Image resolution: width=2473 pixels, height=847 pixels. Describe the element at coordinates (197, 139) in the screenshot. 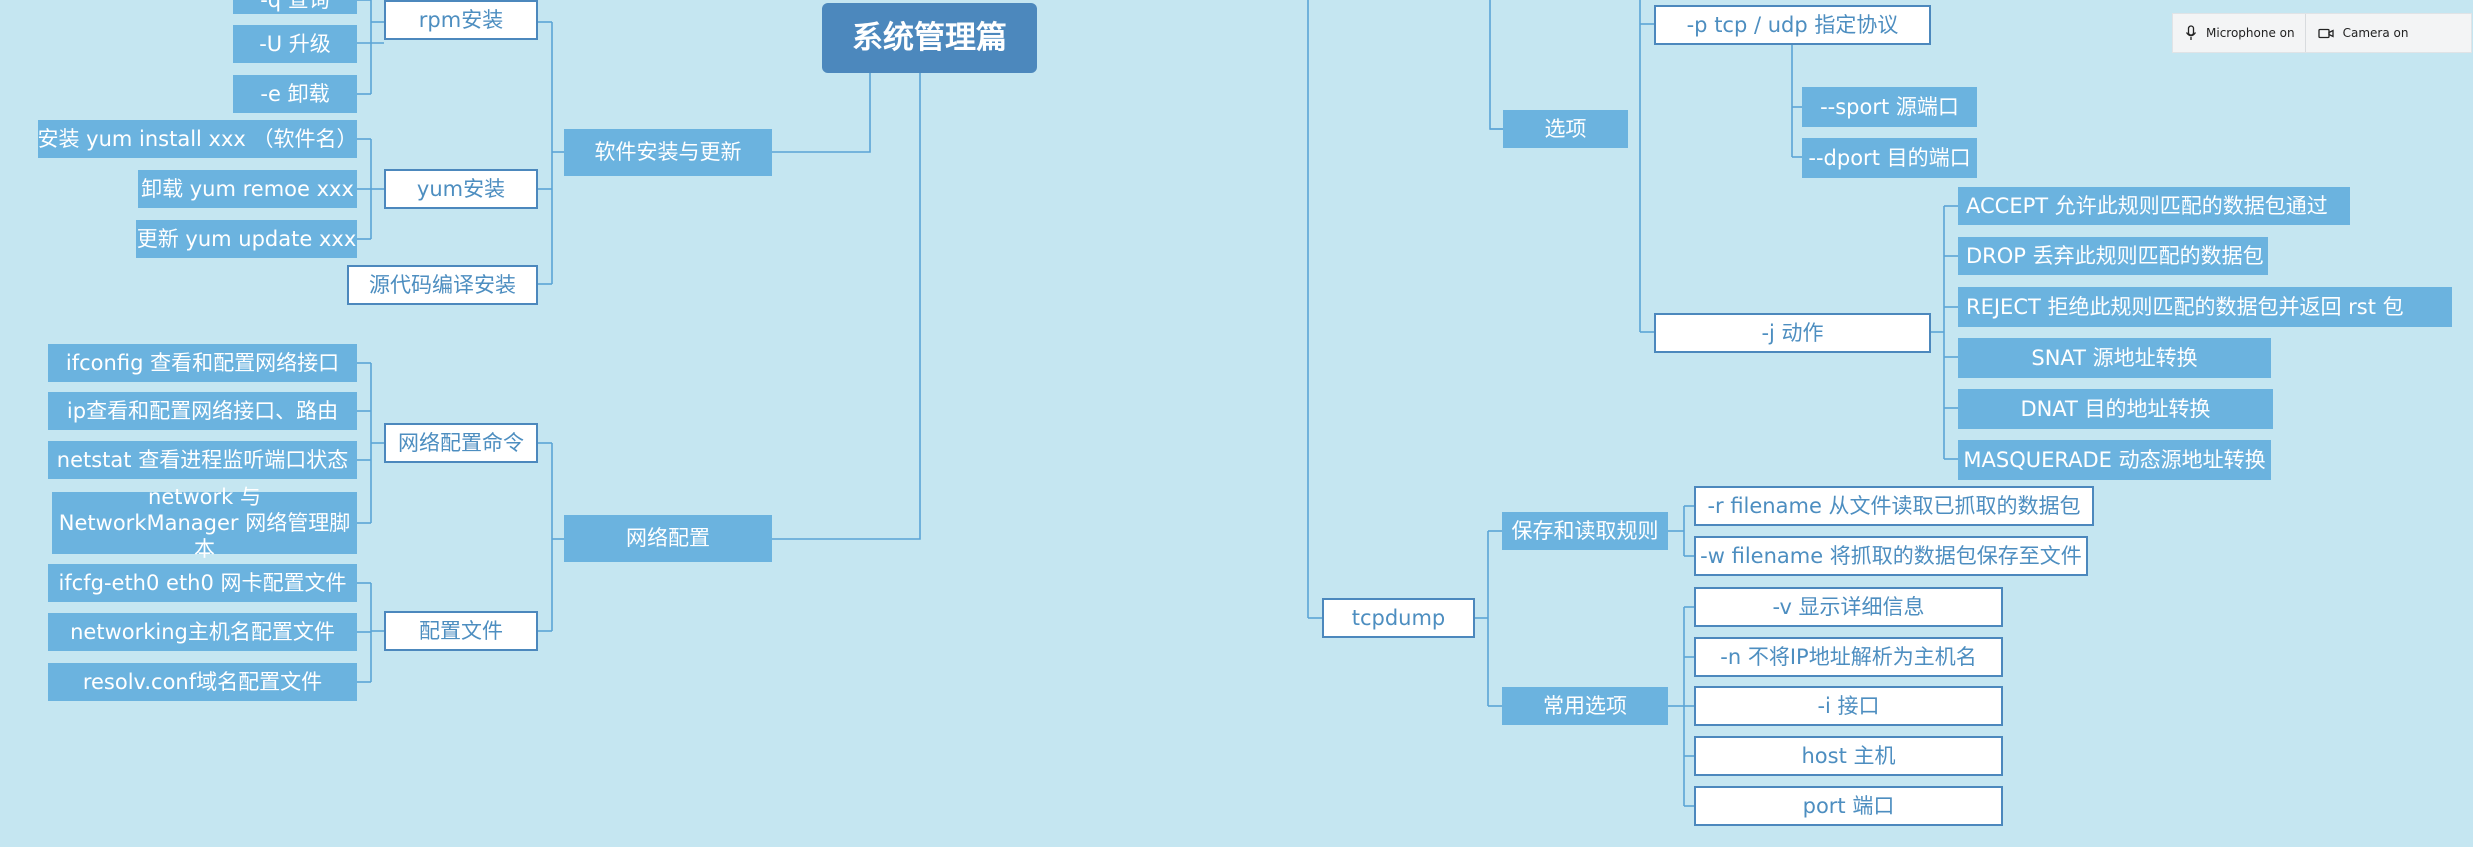

I see `leaf-yum-install: 安装 yum install xxx （软件名）` at that location.